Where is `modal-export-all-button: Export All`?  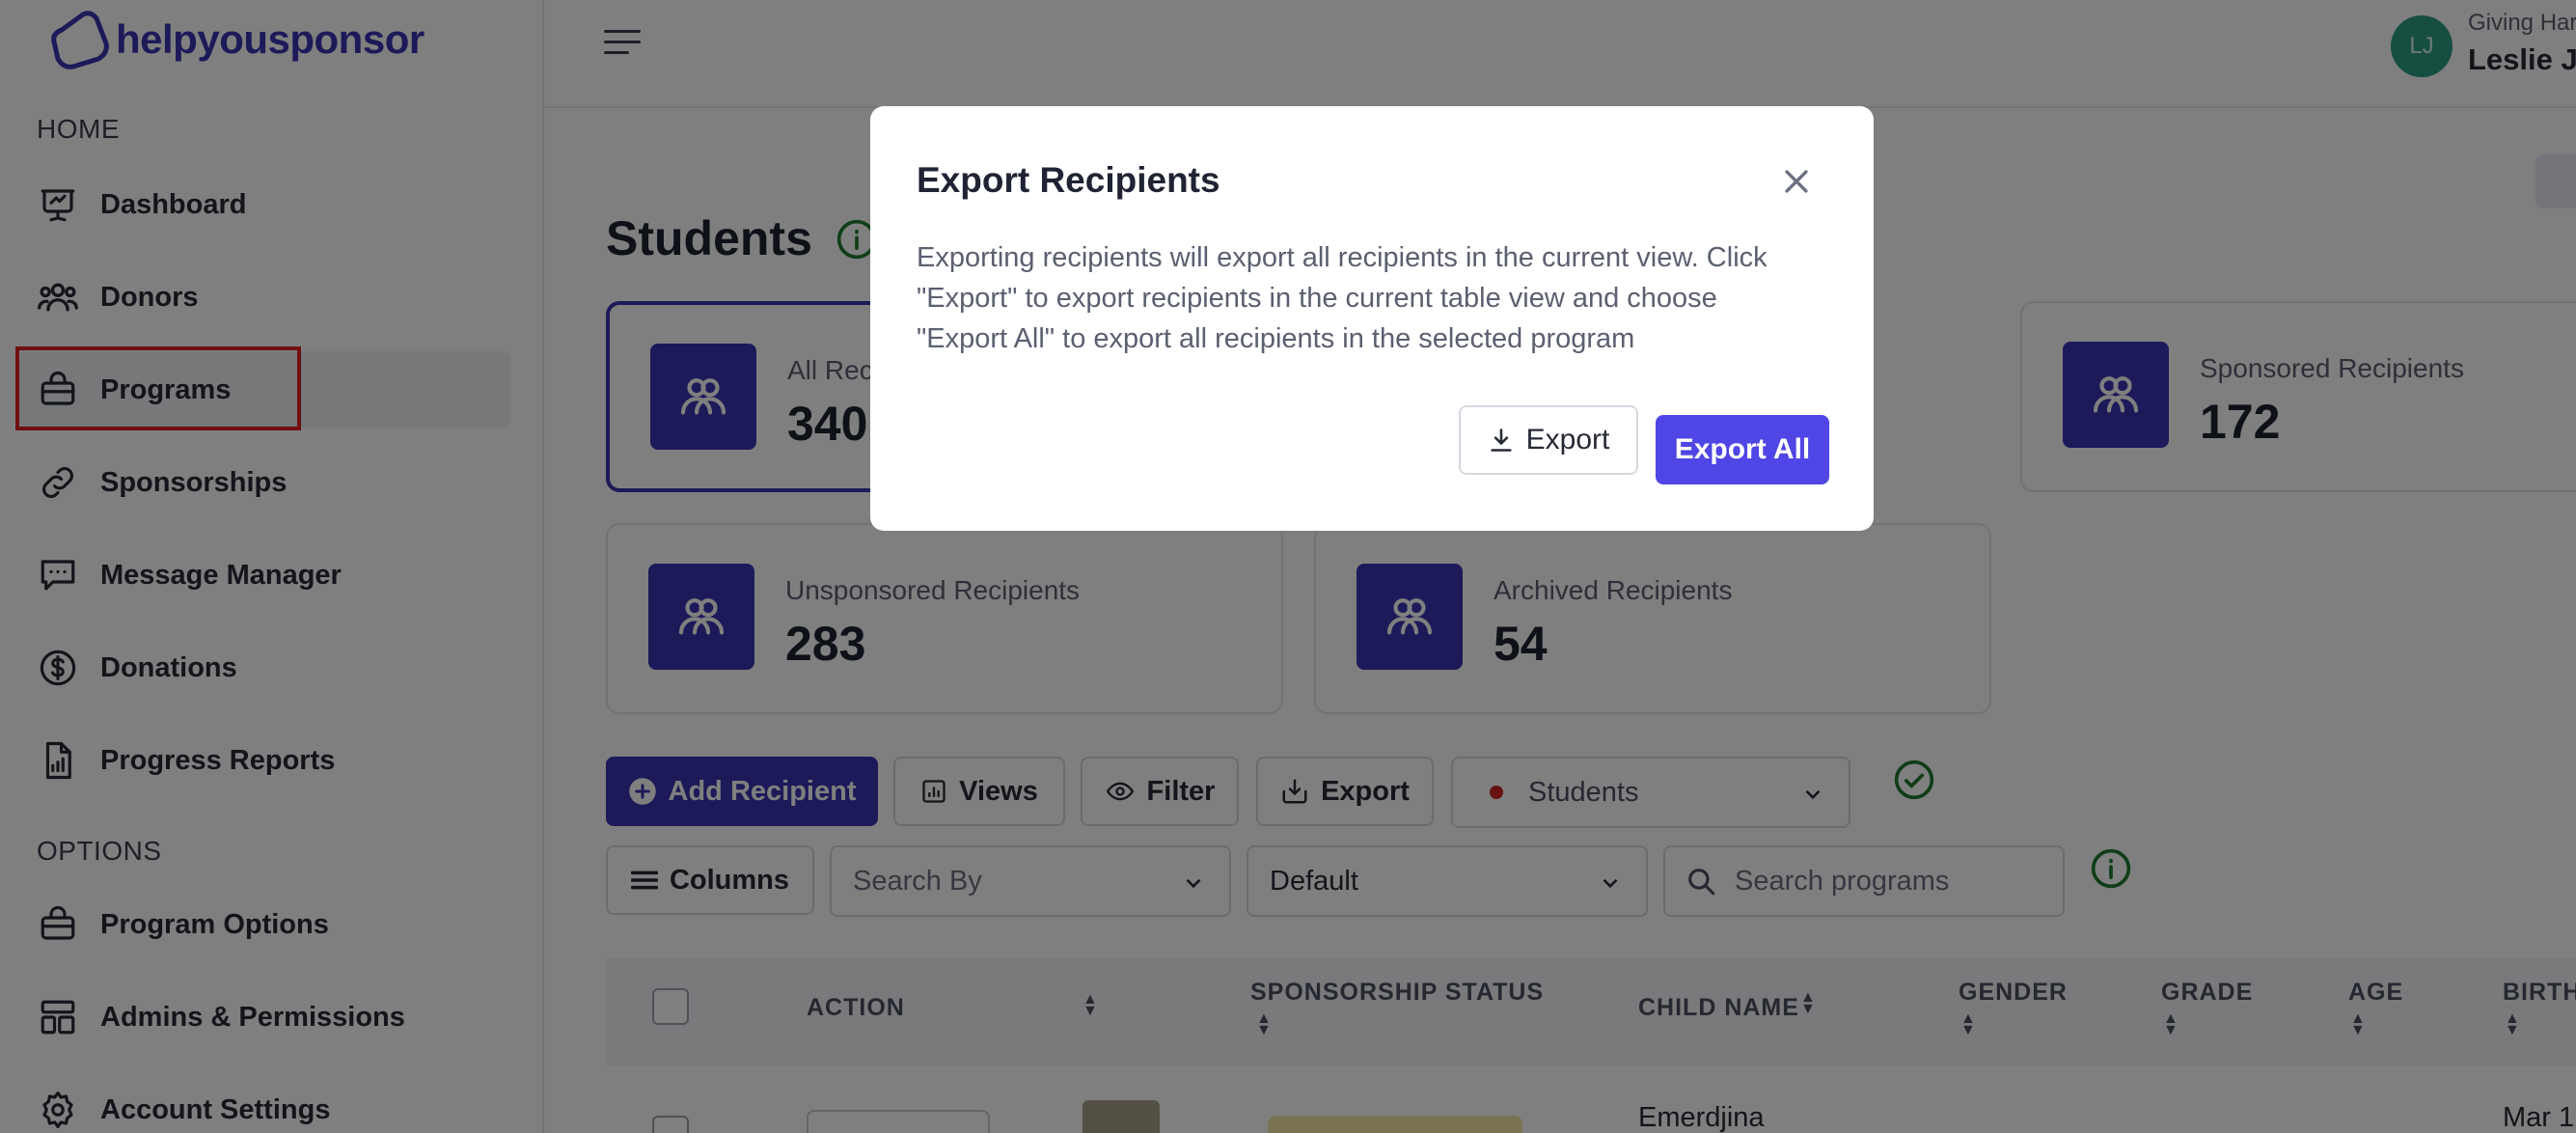 modal-export-all-button: Export All is located at coordinates (1742, 449).